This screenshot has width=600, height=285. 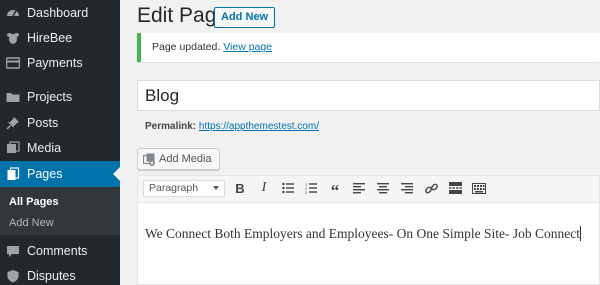 I want to click on sidebar-item-comments: Comments, so click(x=60, y=251).